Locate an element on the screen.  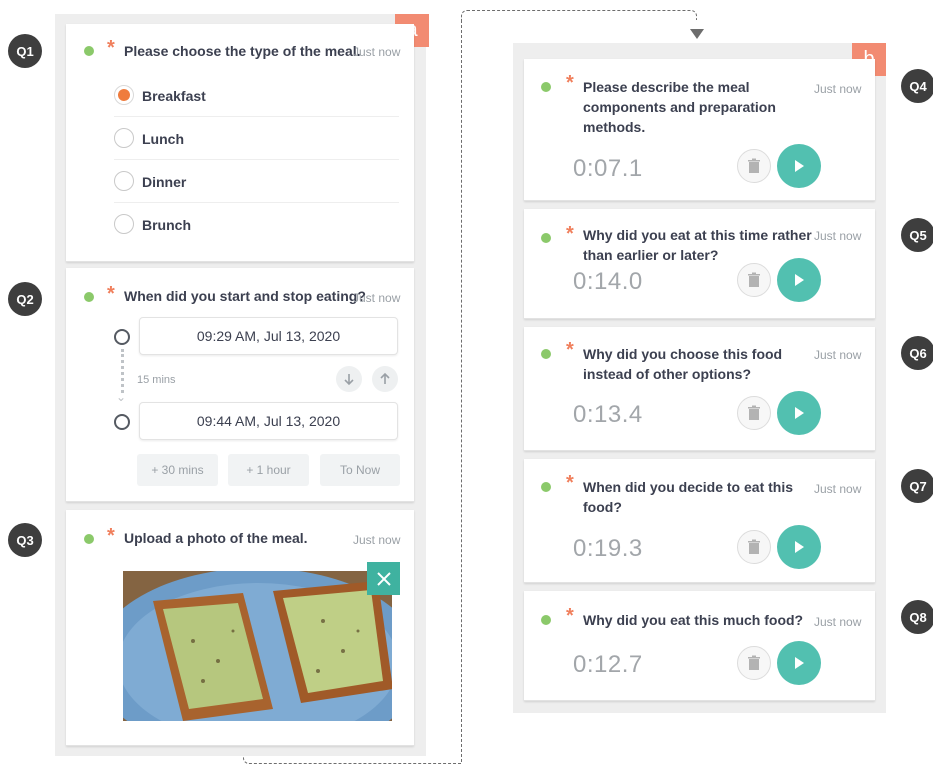
q7-timestamp: Just now is located at coordinates (838, 489).